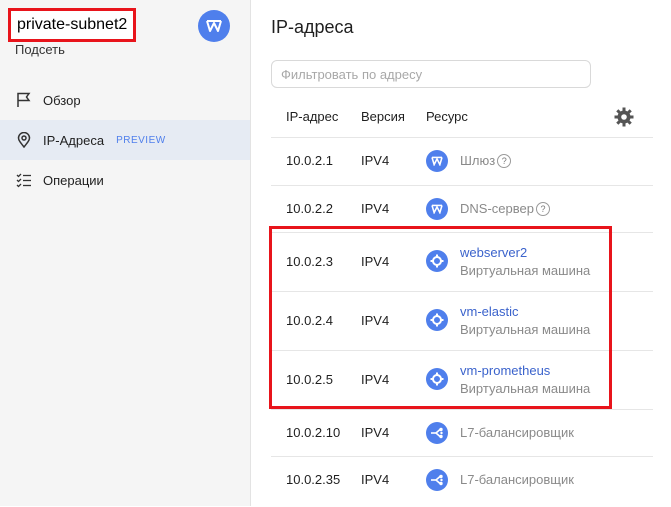  Describe the element at coordinates (431, 74) in the screenshot. I see `filter-input` at that location.